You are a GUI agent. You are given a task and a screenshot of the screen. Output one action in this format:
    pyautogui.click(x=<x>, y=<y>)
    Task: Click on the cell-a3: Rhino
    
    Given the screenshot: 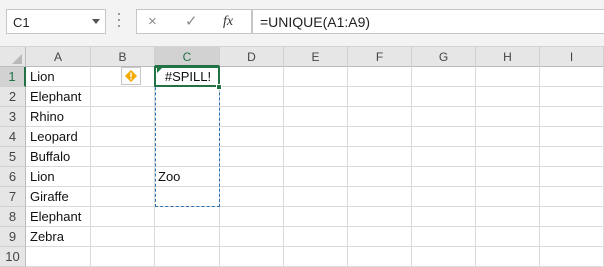 What is the action you would take?
    pyautogui.click(x=47, y=117)
    